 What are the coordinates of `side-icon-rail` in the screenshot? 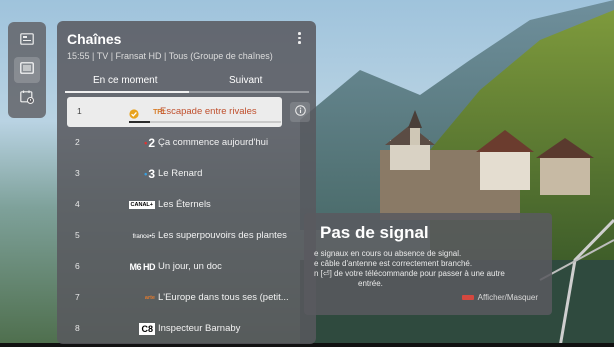 It's located at (27, 70).